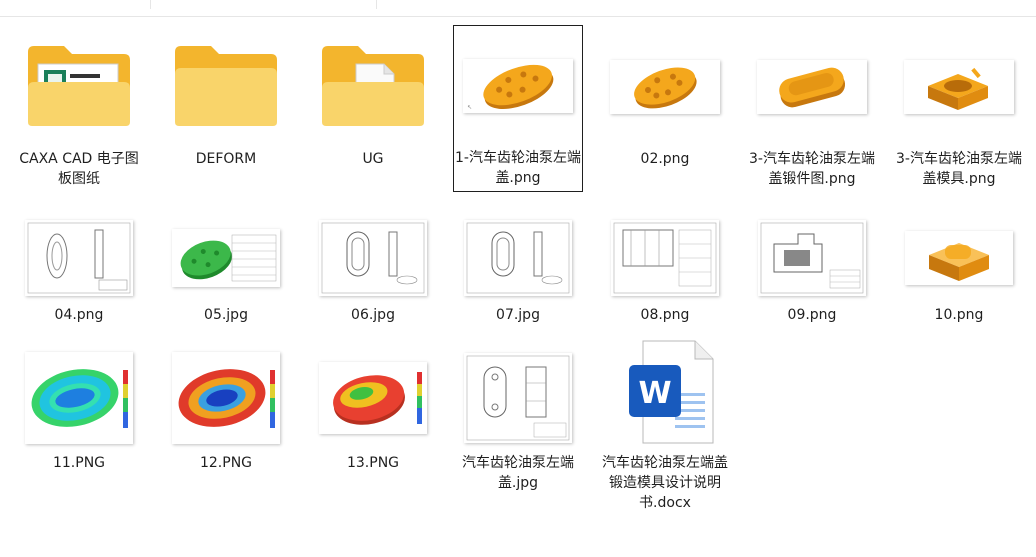  I want to click on file-name: 08.png, so click(665, 315).